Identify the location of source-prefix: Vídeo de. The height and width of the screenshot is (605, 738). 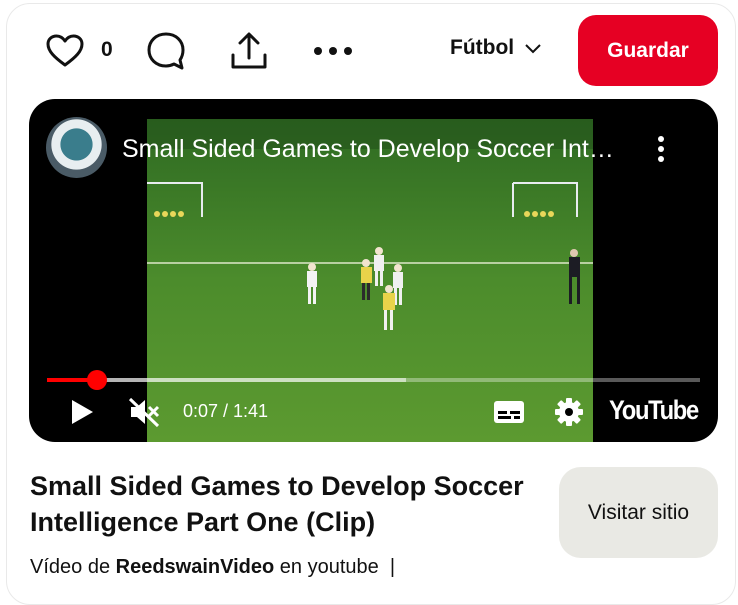
(70, 567).